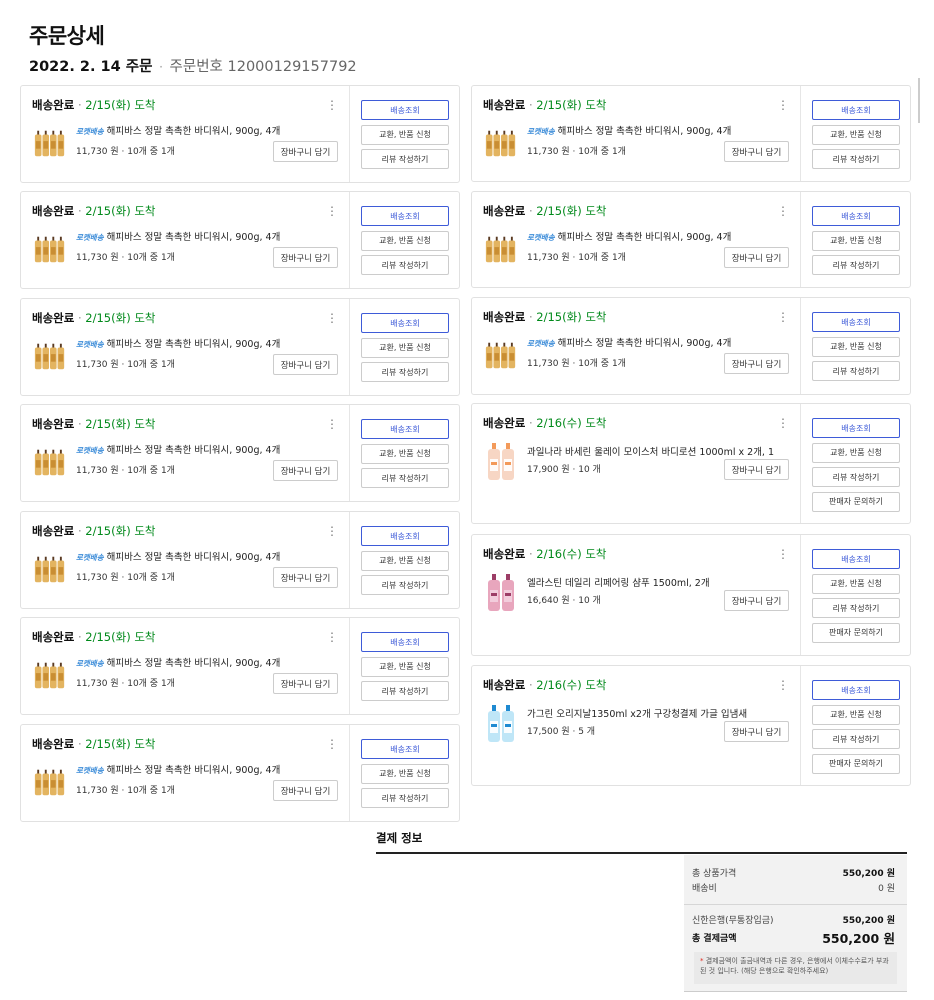  I want to click on product-name: 과일나라 바세린 울레이 모이스처 바디로션 1000ml x 2개, 1, so click(650, 451).